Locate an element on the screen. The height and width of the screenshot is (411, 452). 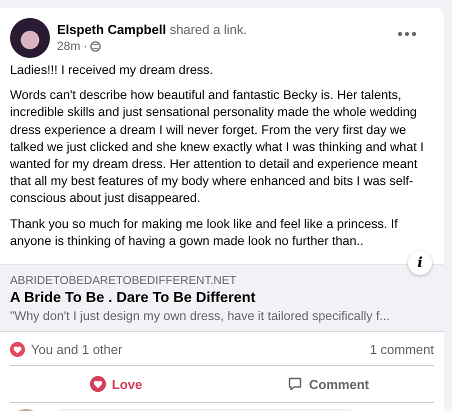
link-title: A Bride To Be . Dare To Be Different is located at coordinates (222, 298).